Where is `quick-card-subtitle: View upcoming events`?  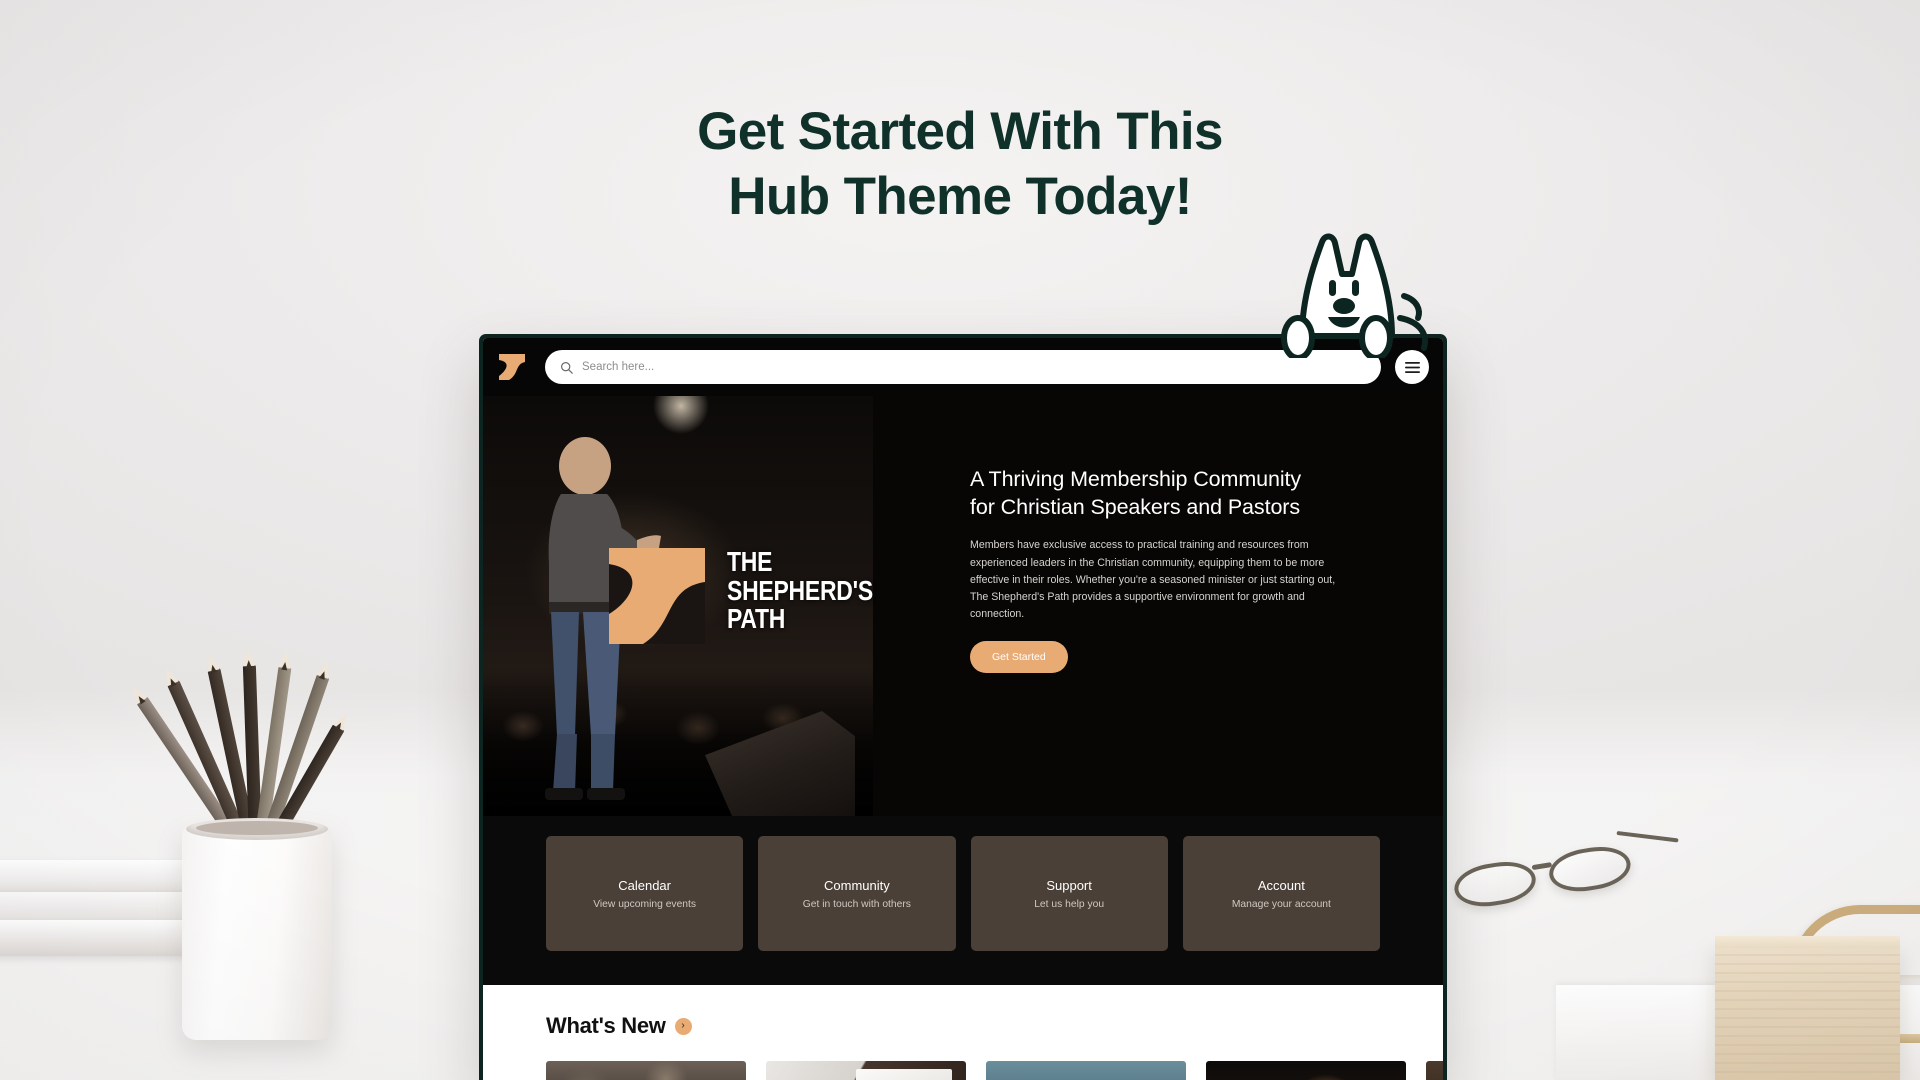
quick-card-subtitle: View upcoming events is located at coordinates (645, 904).